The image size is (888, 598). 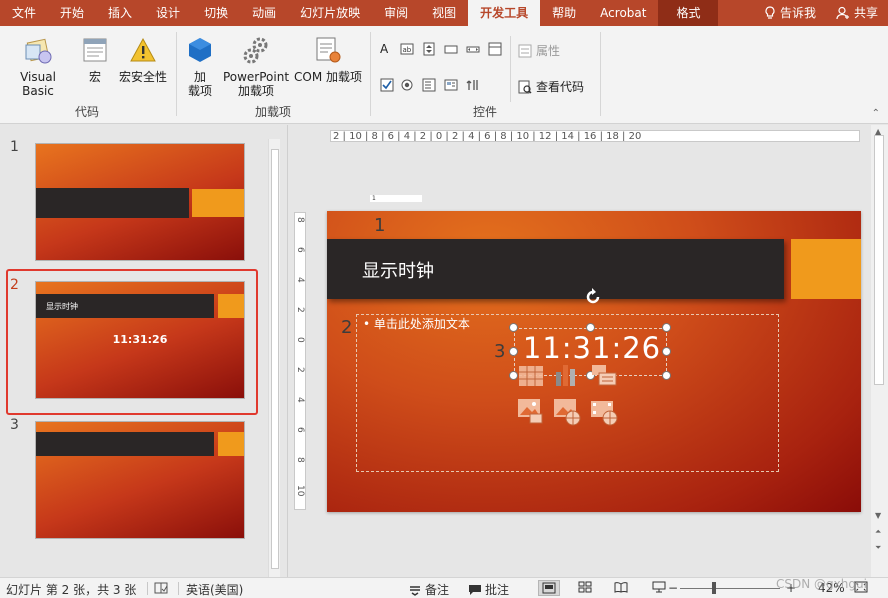 I want to click on tab-acrobat: Acrobat, so click(x=623, y=13).